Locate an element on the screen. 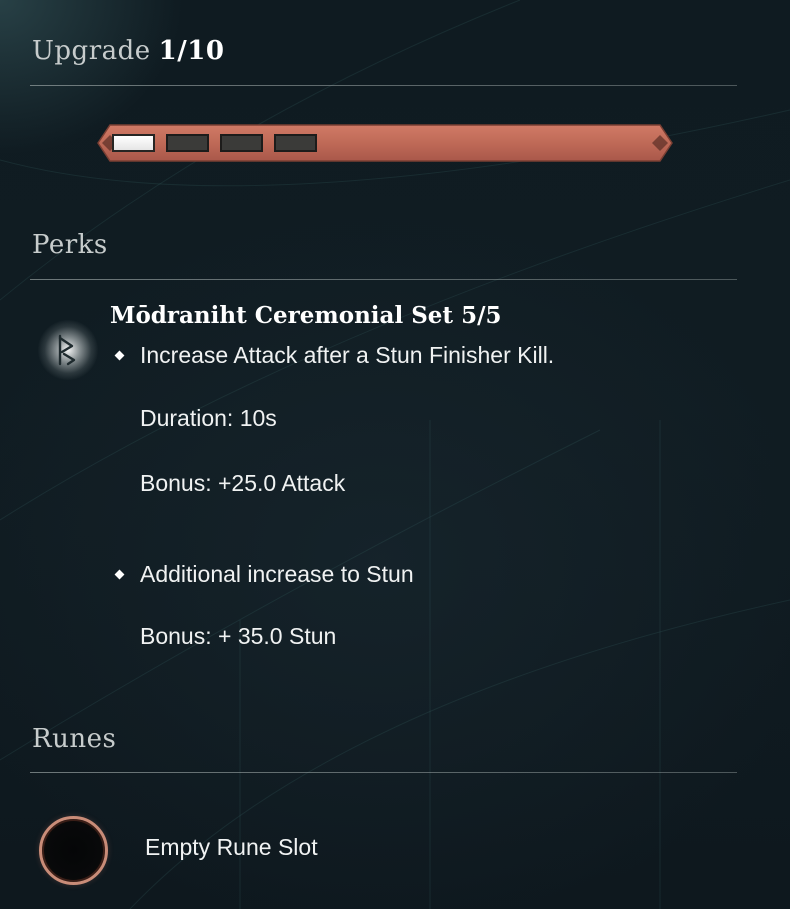  runes-heading: Runes is located at coordinates (74, 739).